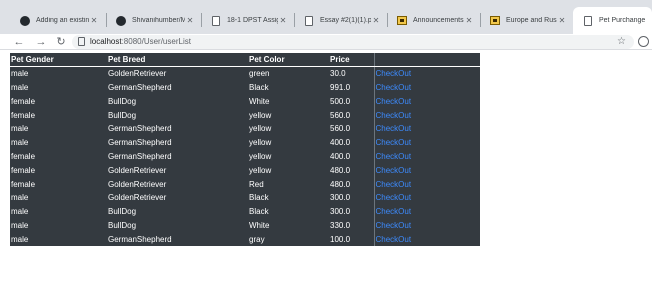  Describe the element at coordinates (340, 20) in the screenshot. I see `browser-tab: Essay #2(1)(1).pdf ✕` at that location.